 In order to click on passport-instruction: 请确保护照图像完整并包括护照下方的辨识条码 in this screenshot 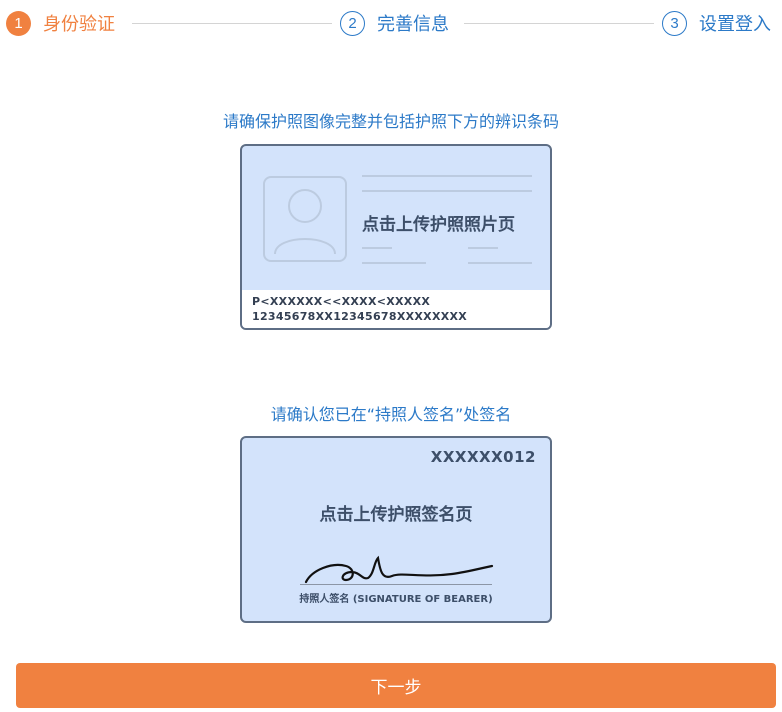, I will do `click(390, 121)`.